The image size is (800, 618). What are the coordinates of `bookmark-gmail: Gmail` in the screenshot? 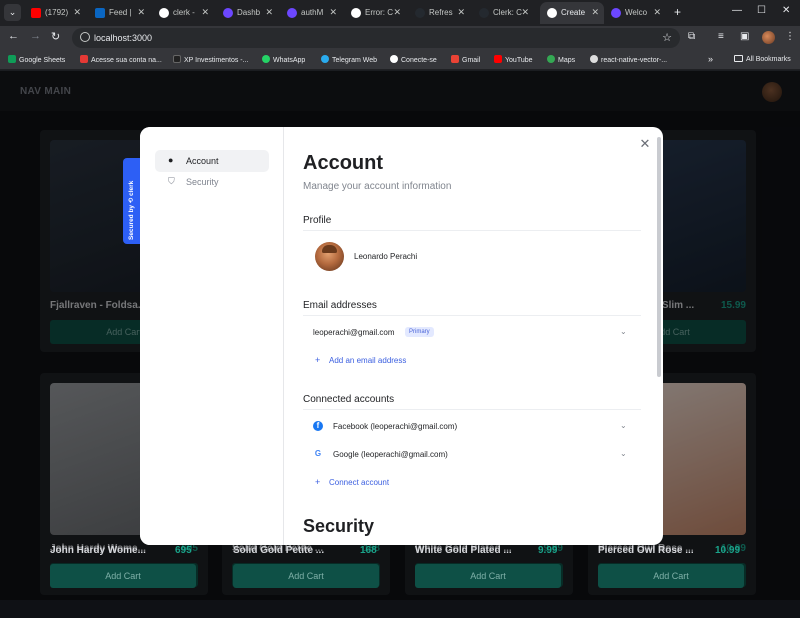 It's located at (465, 59).